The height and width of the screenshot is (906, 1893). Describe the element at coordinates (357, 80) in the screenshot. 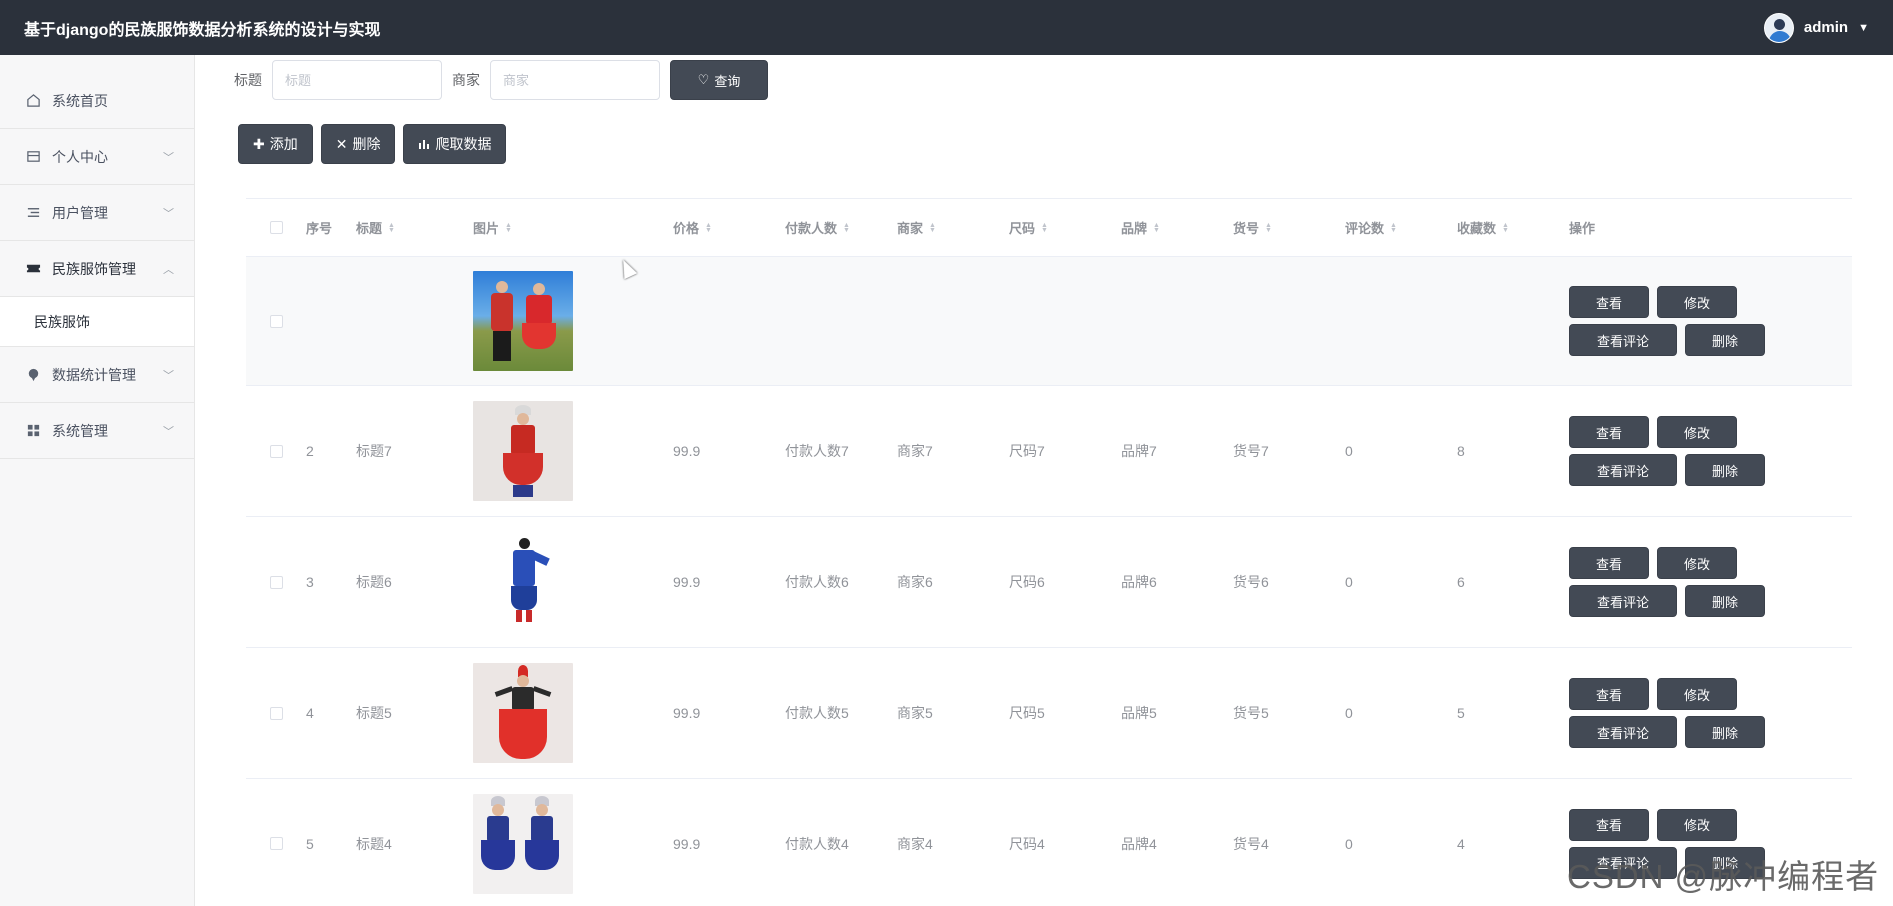

I see `title-filter-input` at that location.